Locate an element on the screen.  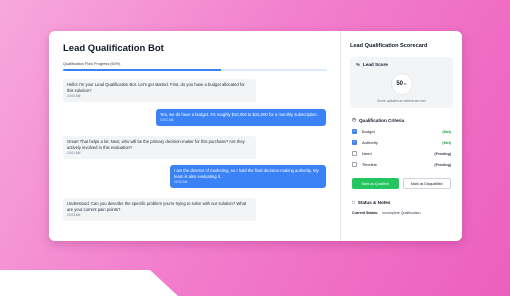
lead-score-note: Score updates as criteria are met is located at coordinates (401, 101).